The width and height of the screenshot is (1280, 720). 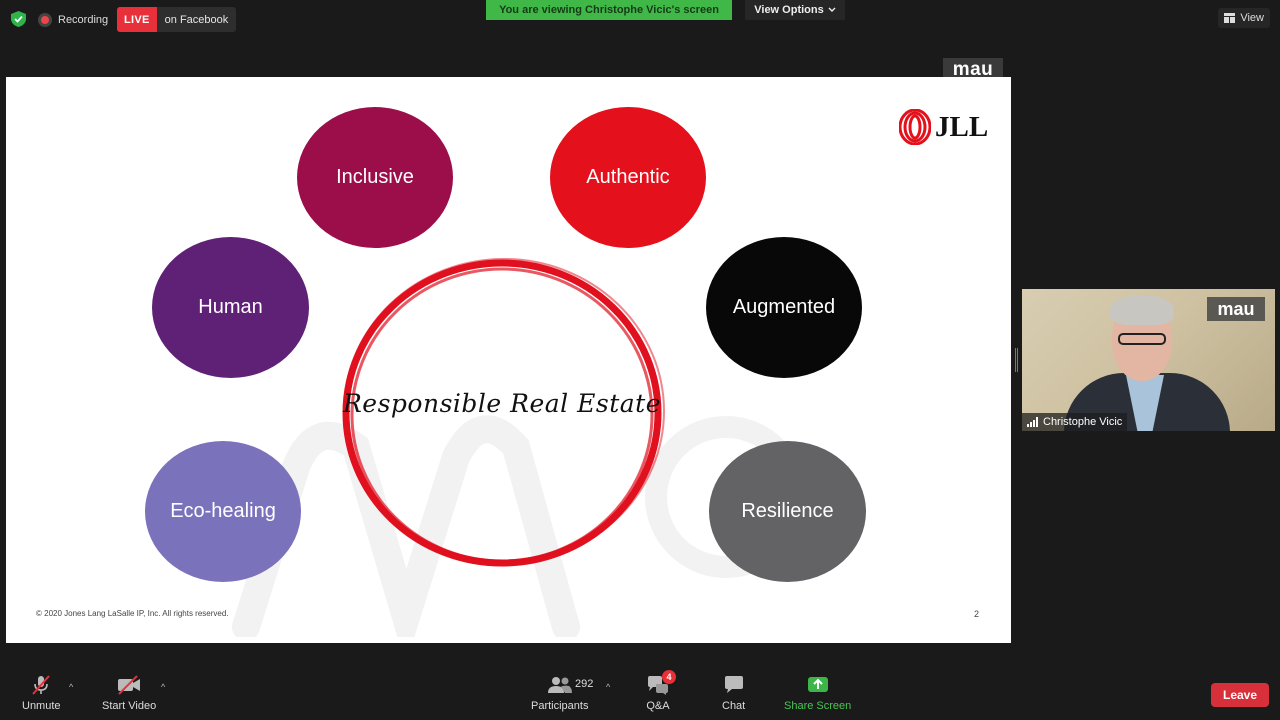 I want to click on recording-icon, so click(x=45, y=20).